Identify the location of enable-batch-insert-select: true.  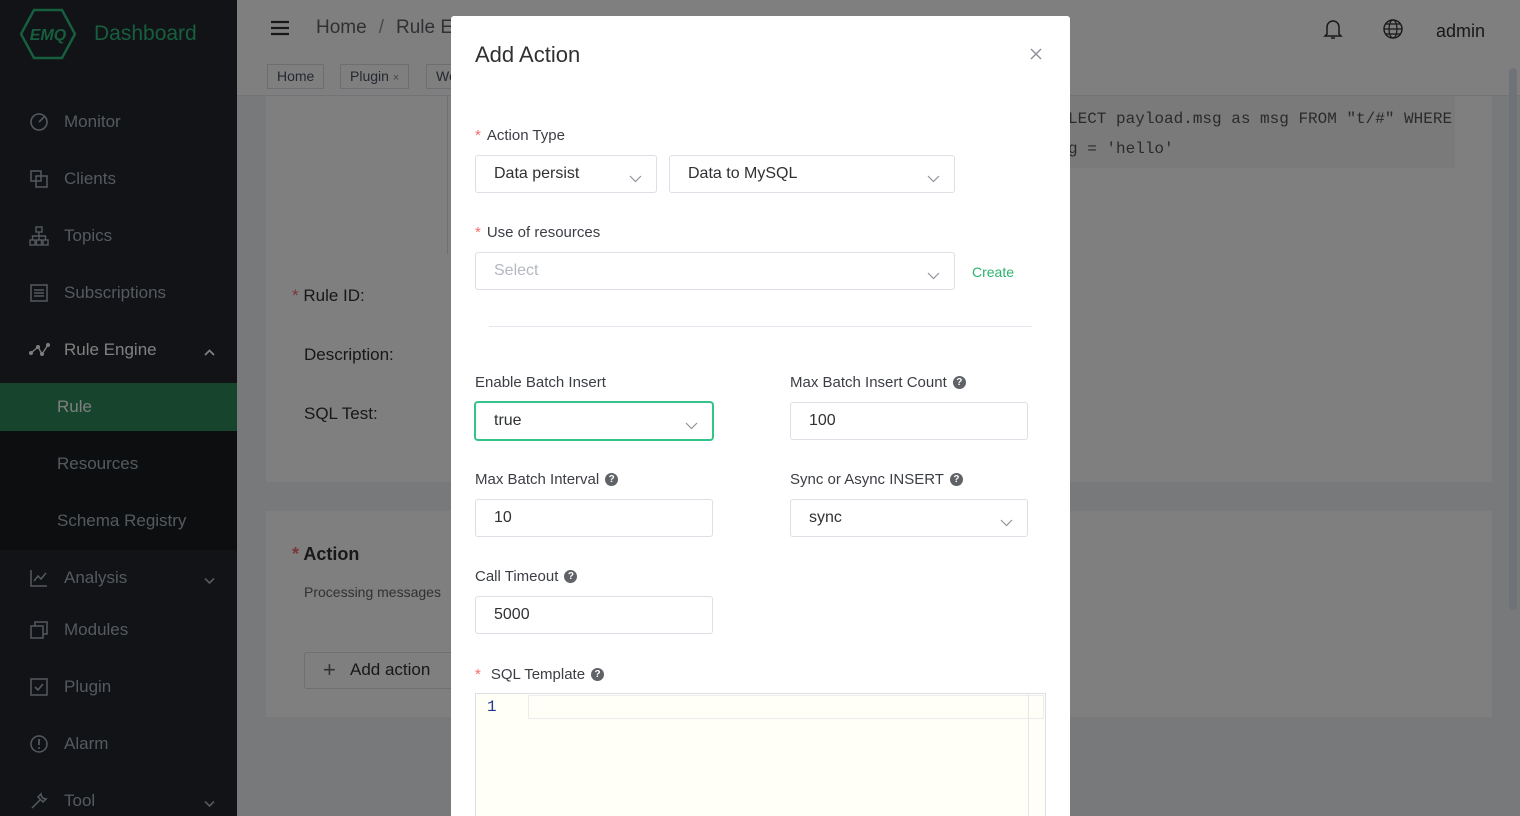
(594, 421).